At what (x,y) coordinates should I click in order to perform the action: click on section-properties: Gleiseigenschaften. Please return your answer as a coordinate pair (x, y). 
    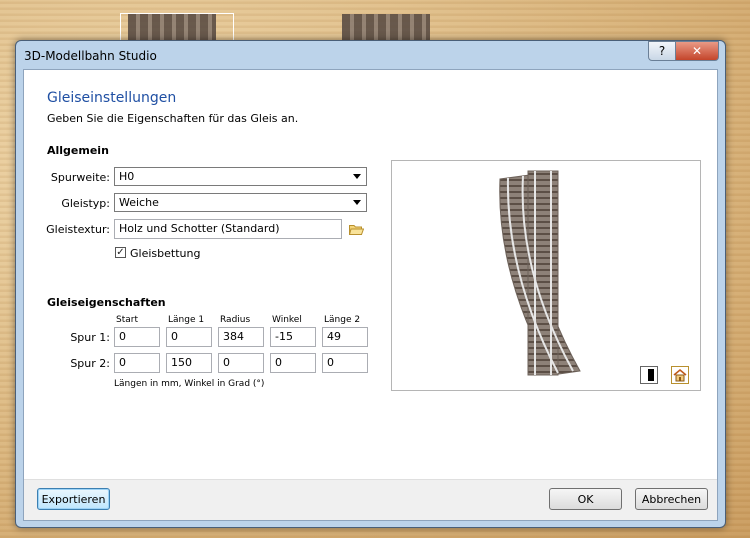
    Looking at the image, I should click on (106, 302).